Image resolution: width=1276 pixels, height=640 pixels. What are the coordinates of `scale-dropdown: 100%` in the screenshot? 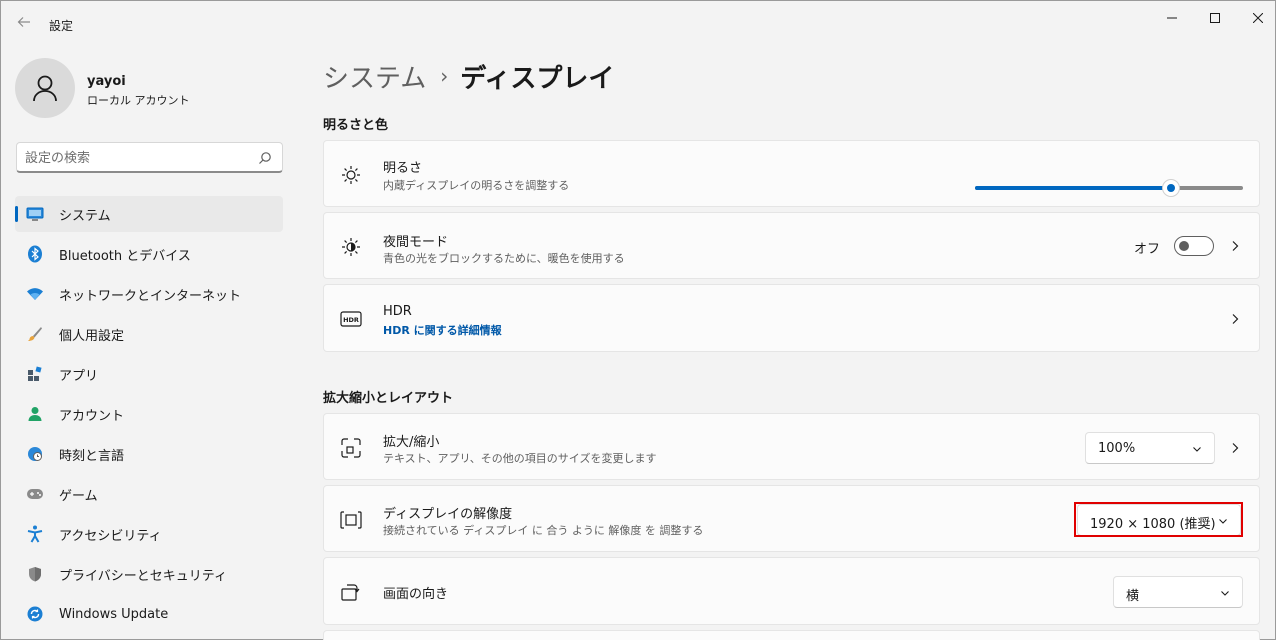 It's located at (1150, 448).